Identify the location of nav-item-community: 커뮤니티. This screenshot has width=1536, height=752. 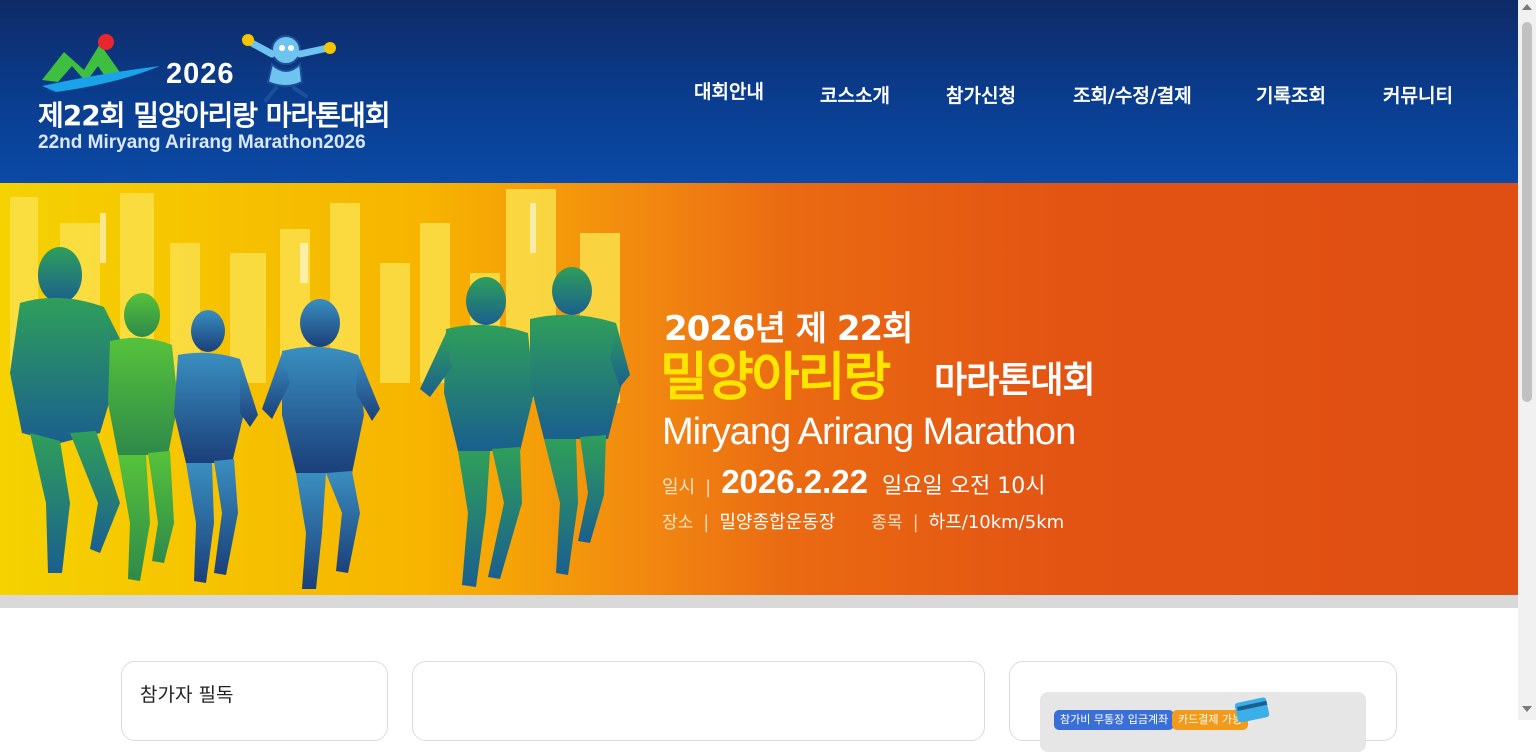
(1418, 94).